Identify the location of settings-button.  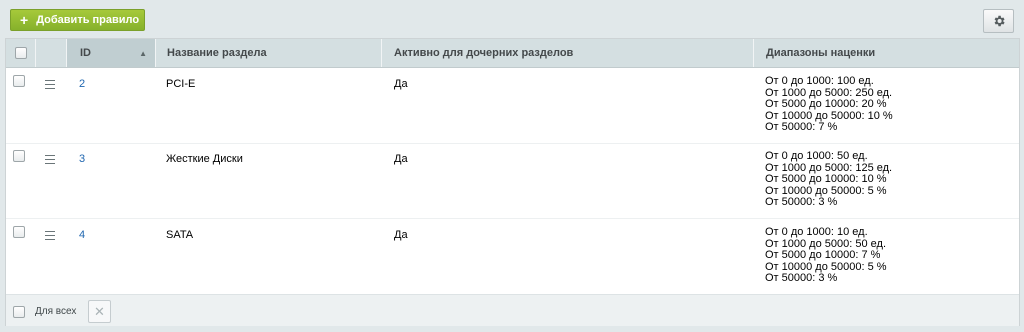
(998, 21).